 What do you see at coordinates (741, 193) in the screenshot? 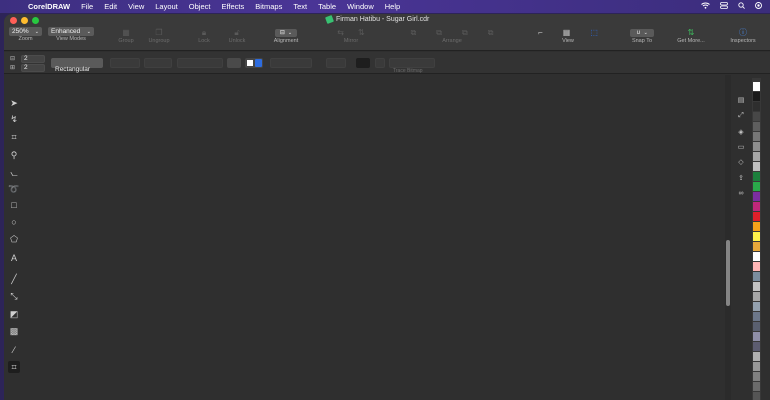
I see `link-icon: ∞` at bounding box center [741, 193].